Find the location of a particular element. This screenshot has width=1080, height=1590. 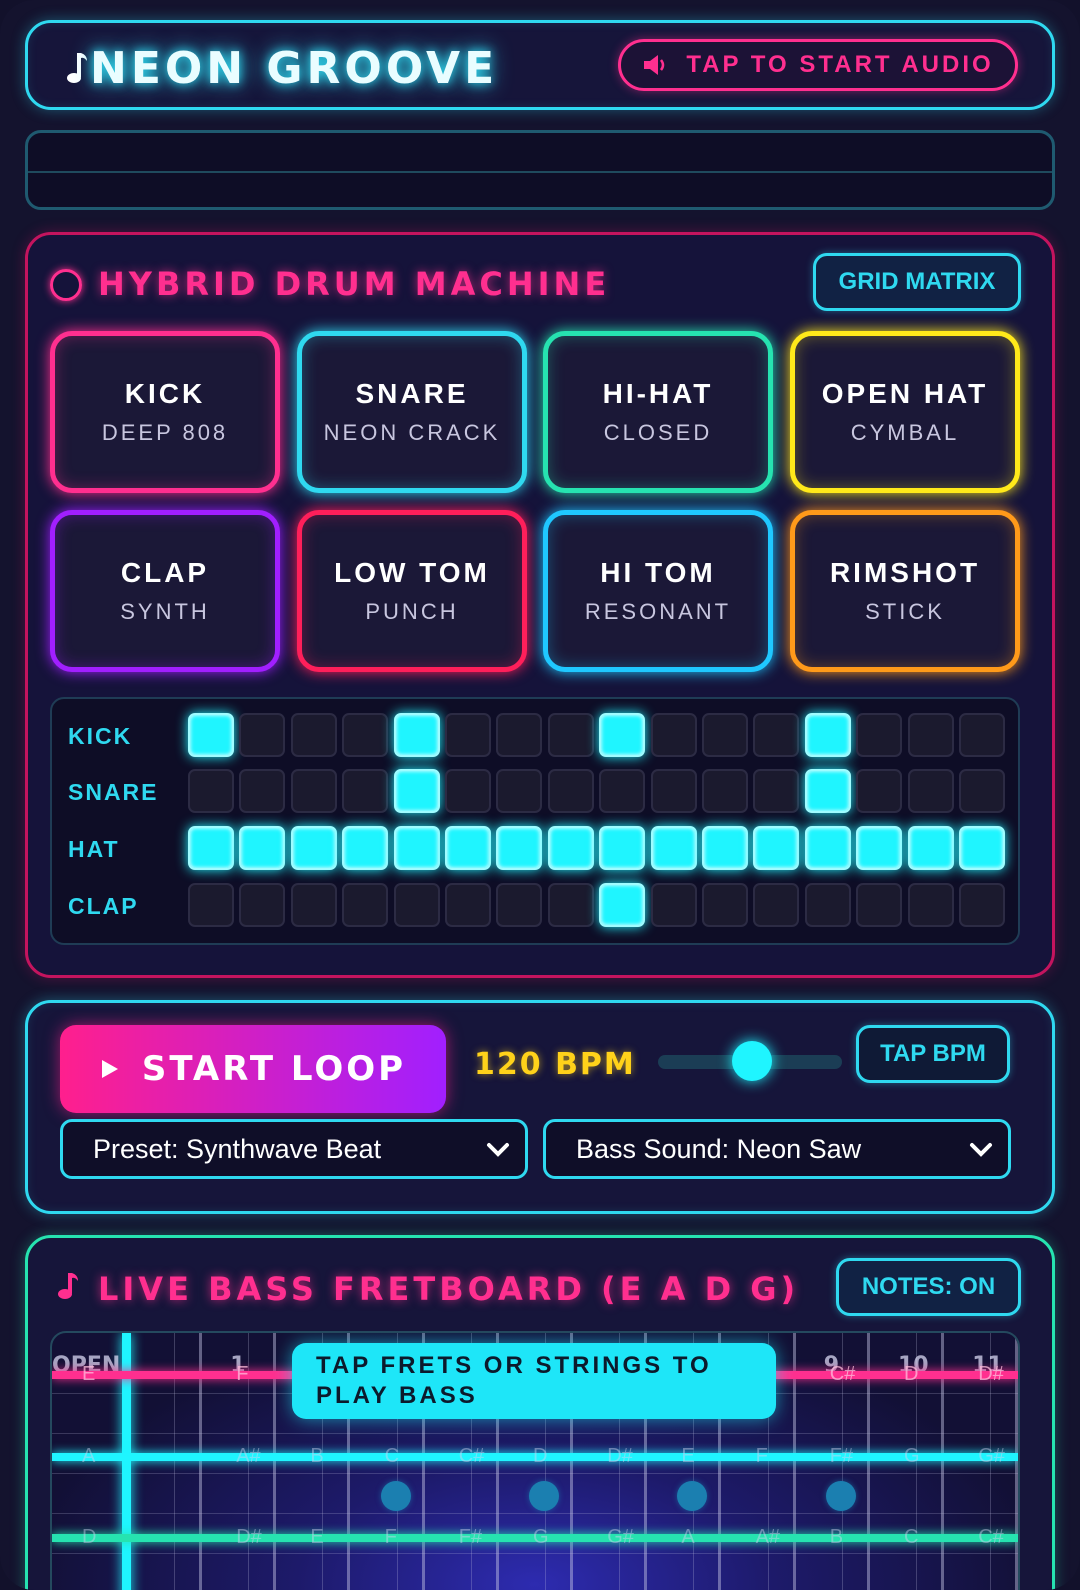

start-loop-button: START LOOP is located at coordinates (253, 1069).